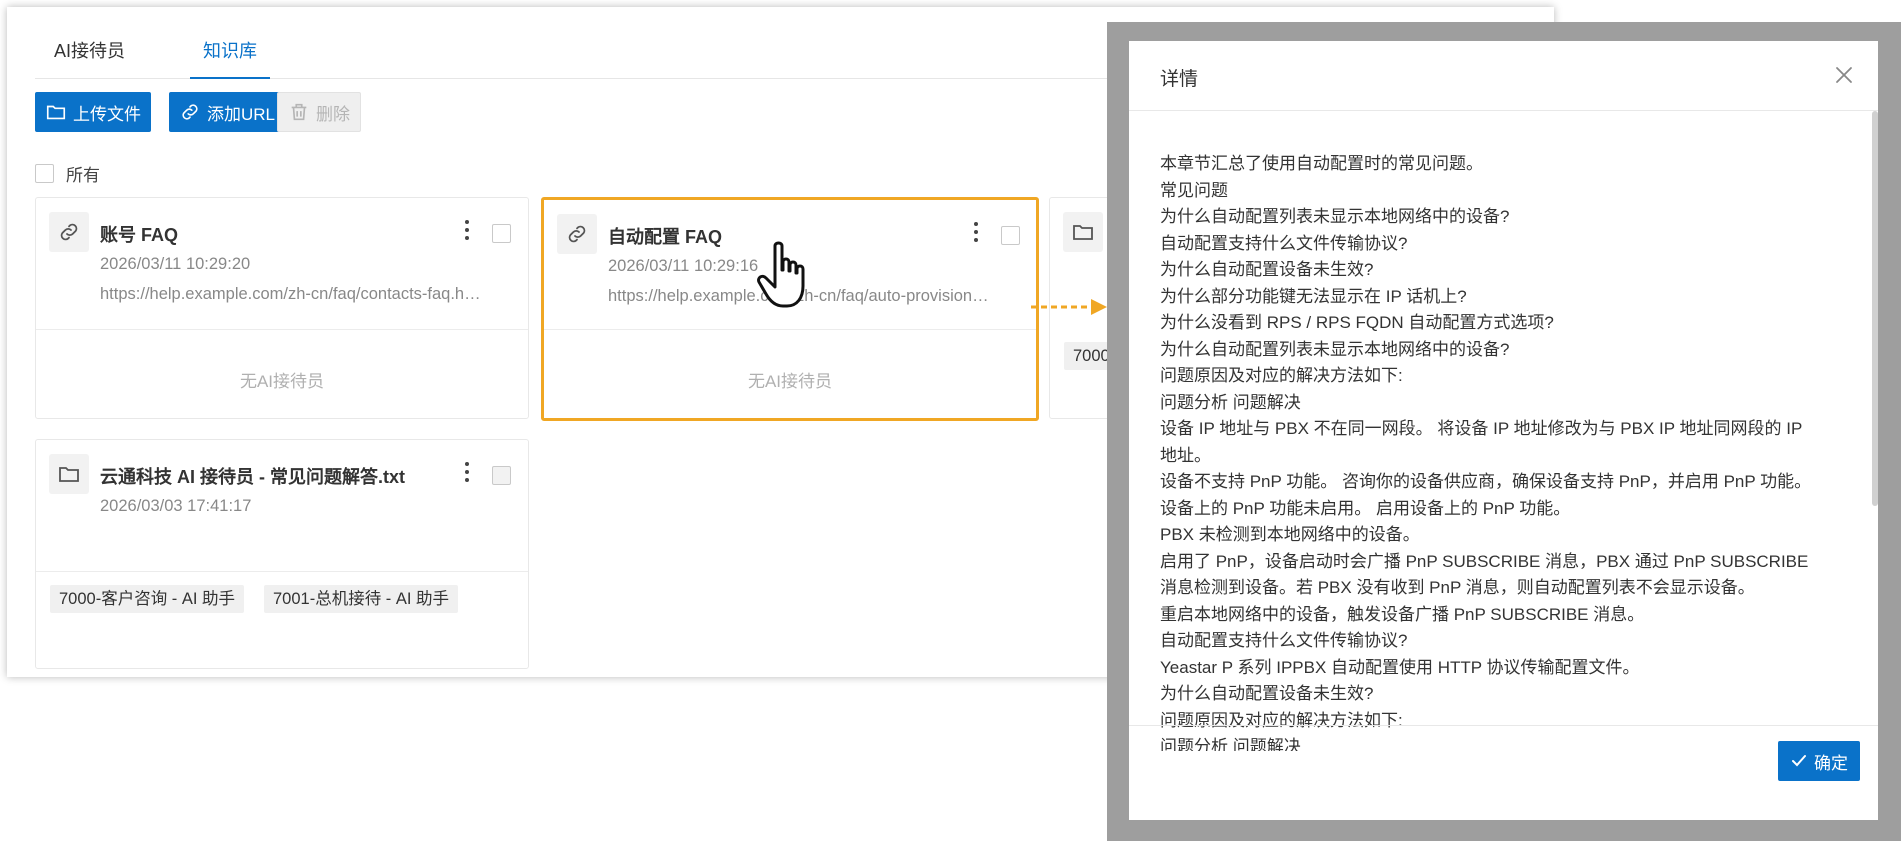 The width and height of the screenshot is (1901, 841). Describe the element at coordinates (1194, 190) in the screenshot. I see `detail-line: 常见问题` at that location.